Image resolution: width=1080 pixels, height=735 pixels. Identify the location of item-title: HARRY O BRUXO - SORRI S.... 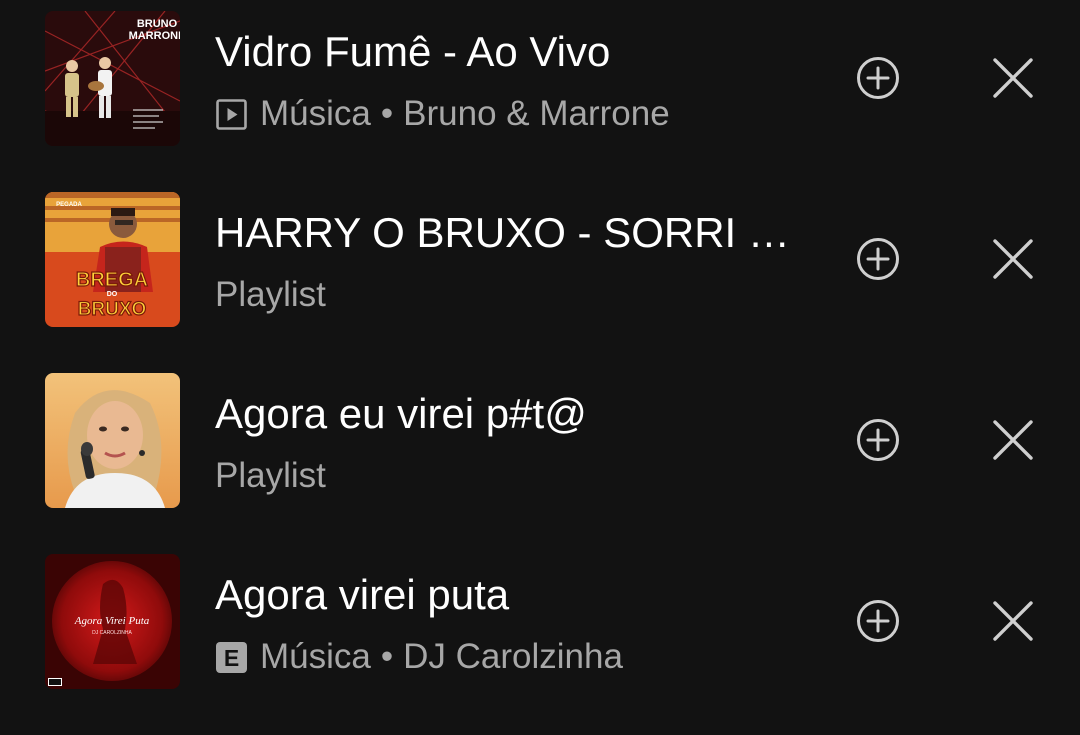
(507, 232).